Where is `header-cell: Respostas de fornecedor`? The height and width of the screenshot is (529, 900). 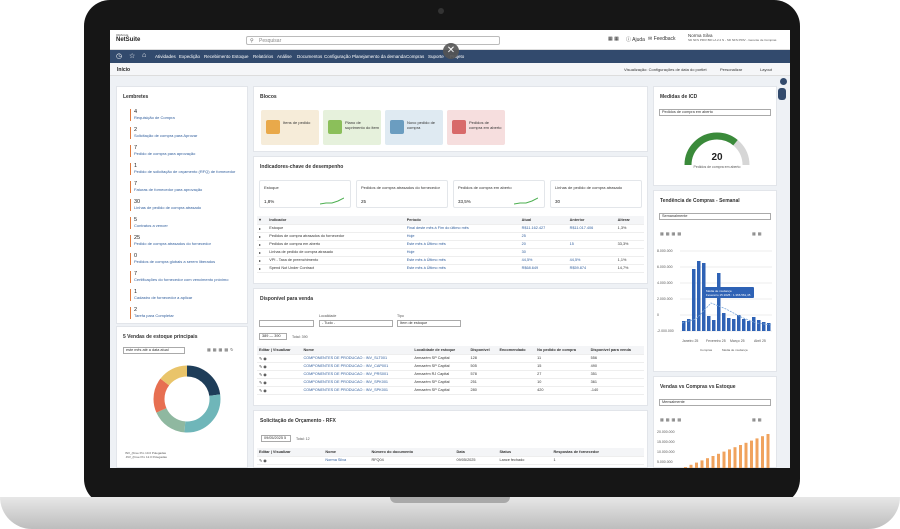 header-cell: Respostas de fornecedor is located at coordinates (597, 452).